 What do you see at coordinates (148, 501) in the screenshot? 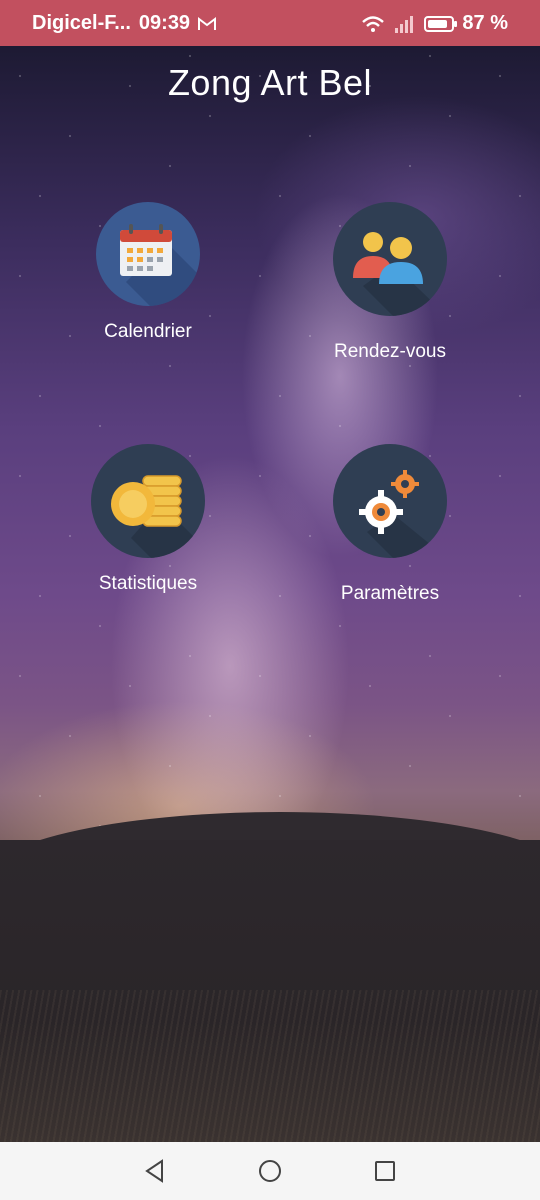
I see `coins-icon` at bounding box center [148, 501].